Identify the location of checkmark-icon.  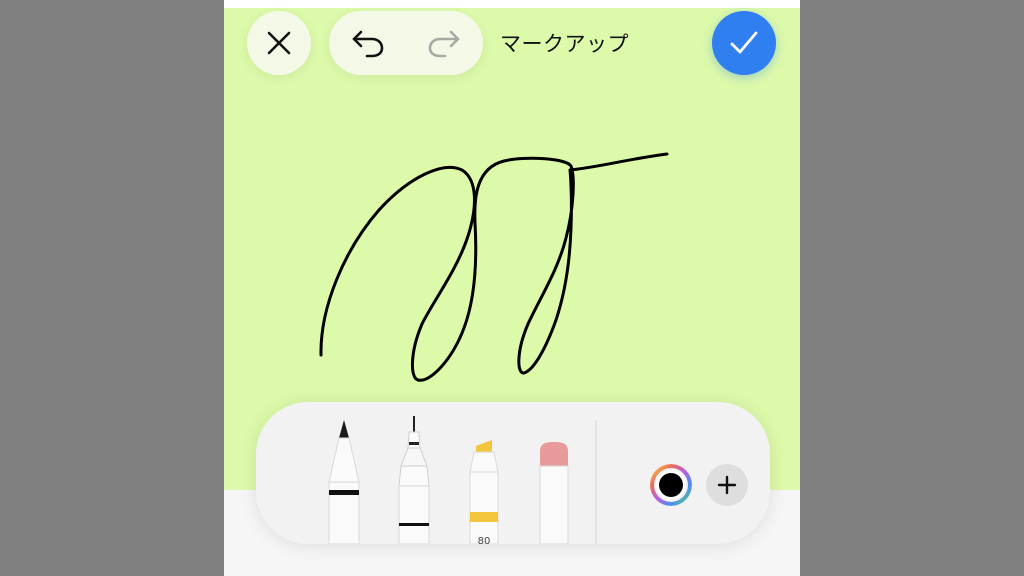
(744, 42).